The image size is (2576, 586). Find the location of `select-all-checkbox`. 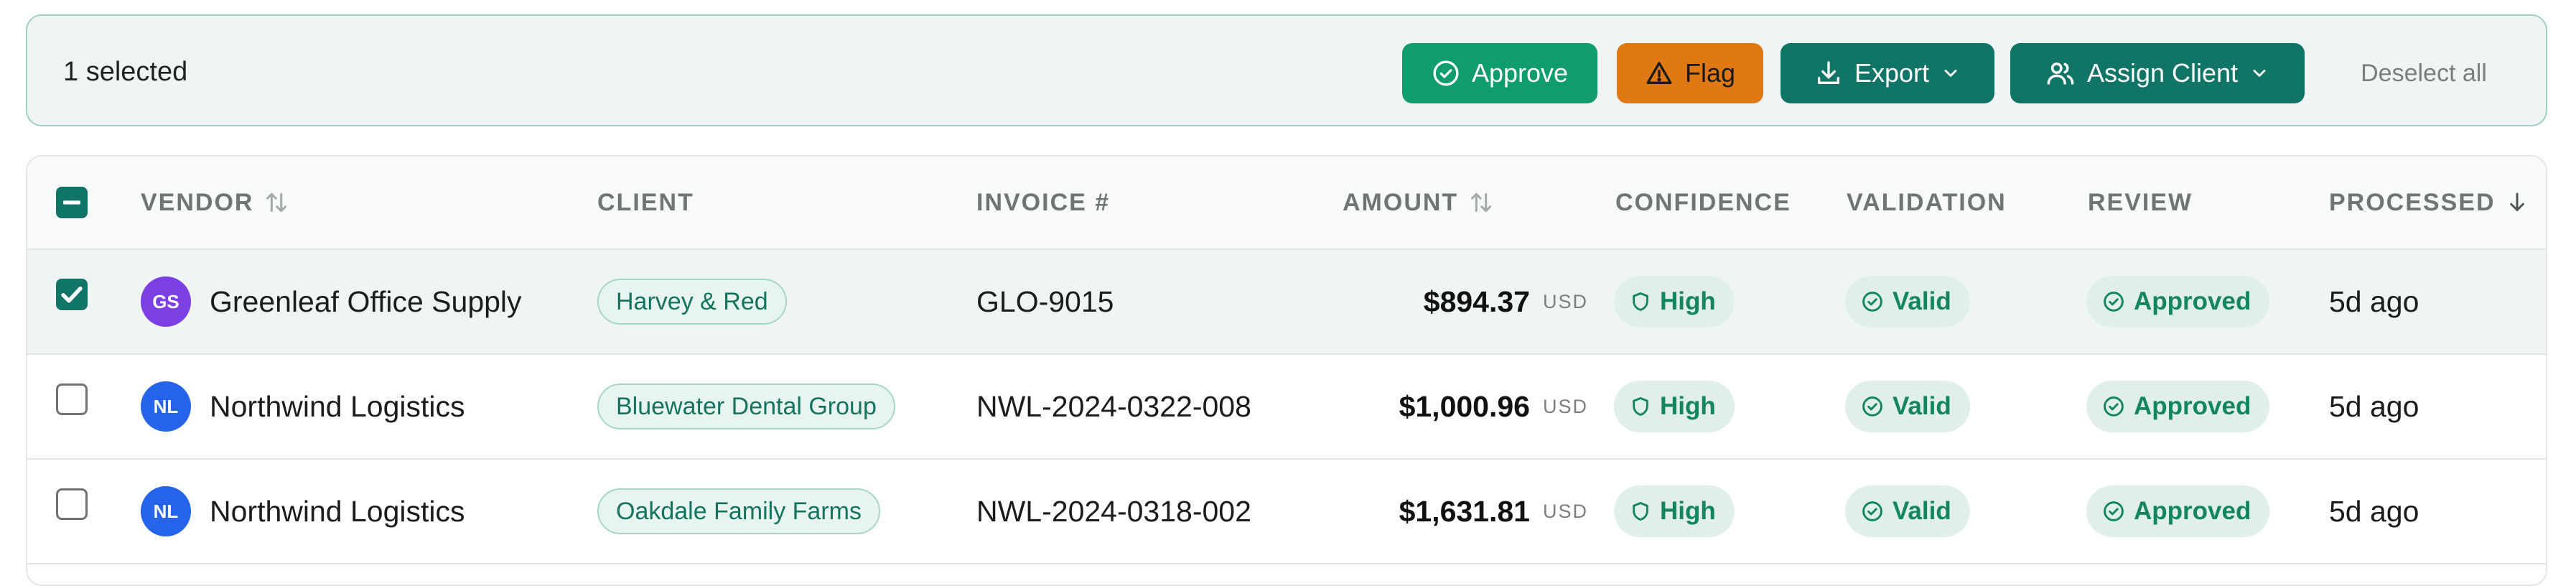

select-all-checkbox is located at coordinates (72, 203).